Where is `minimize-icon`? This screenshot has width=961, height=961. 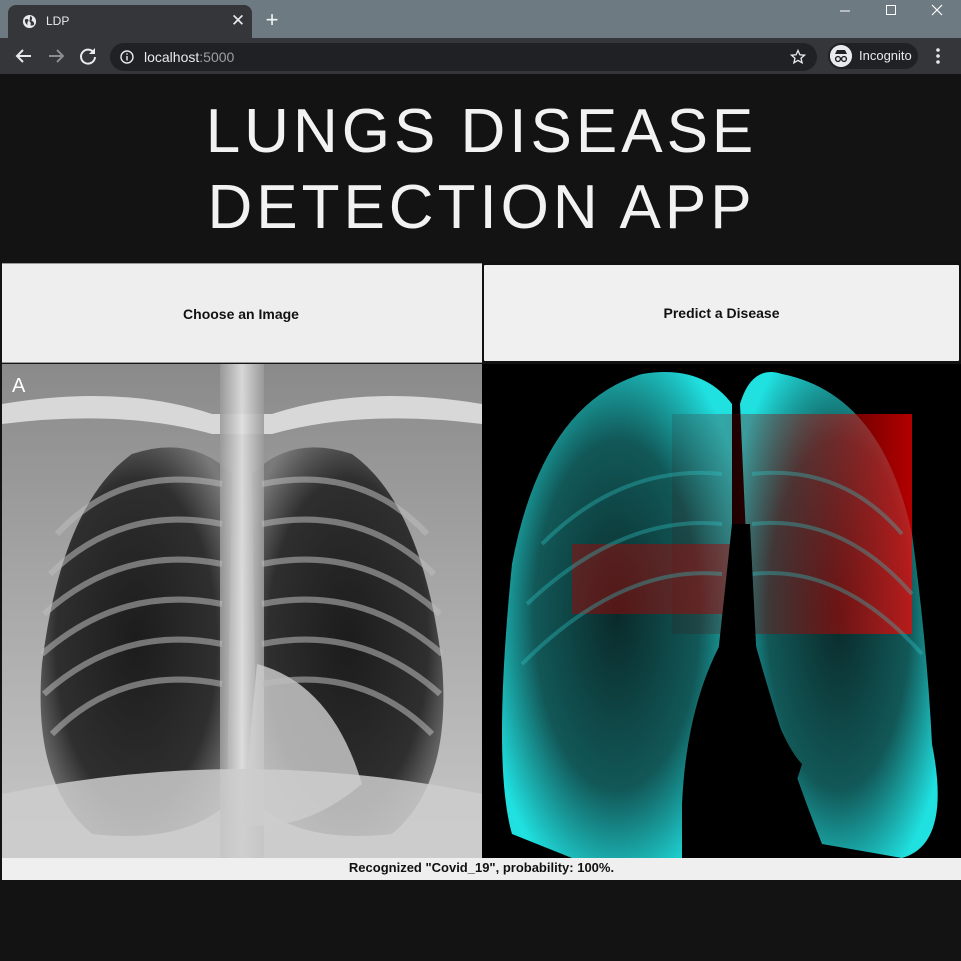
minimize-icon is located at coordinates (845, 11).